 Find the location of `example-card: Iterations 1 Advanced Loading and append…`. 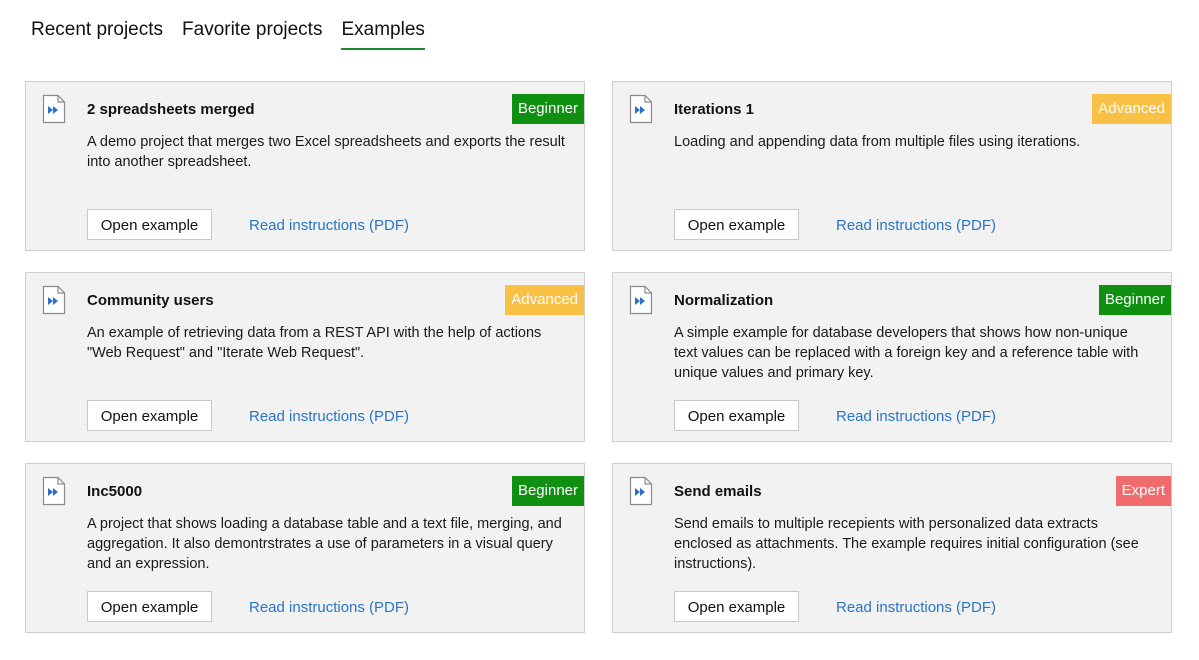

example-card: Iterations 1 Advanced Loading and append… is located at coordinates (892, 166).